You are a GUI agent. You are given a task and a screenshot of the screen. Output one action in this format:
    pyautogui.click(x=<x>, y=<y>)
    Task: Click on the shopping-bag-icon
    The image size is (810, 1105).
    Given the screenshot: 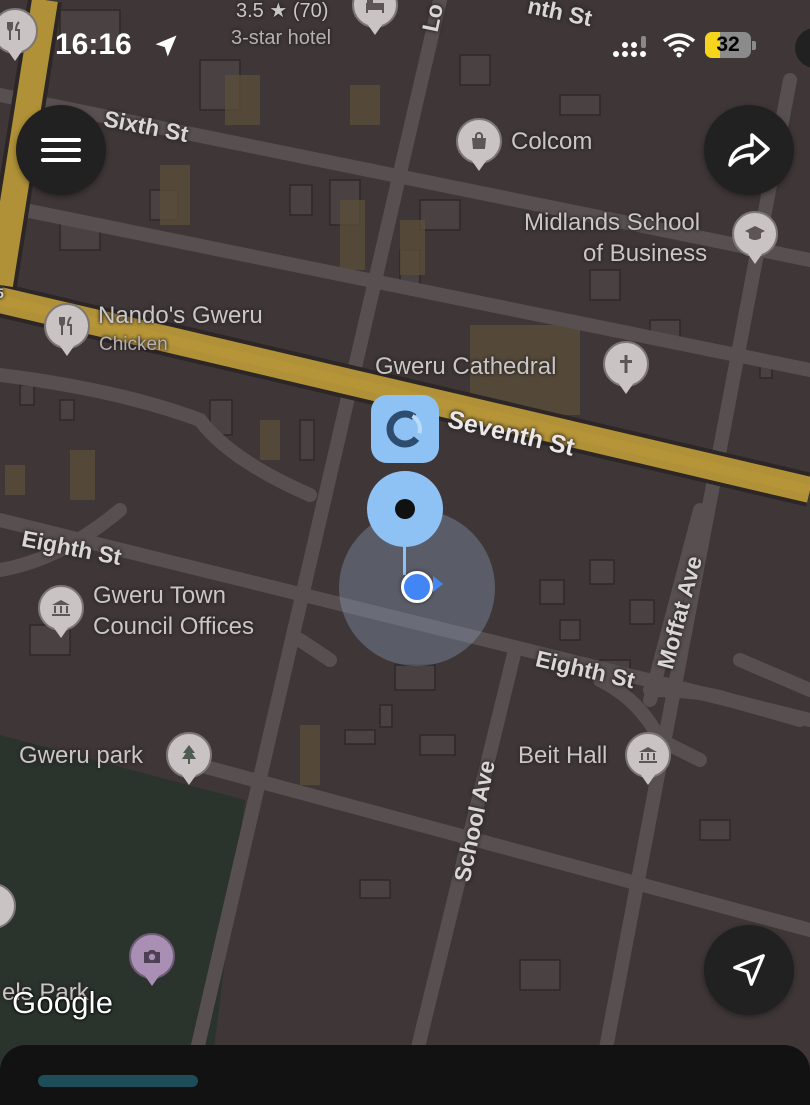 What is the action you would take?
    pyautogui.click(x=479, y=140)
    